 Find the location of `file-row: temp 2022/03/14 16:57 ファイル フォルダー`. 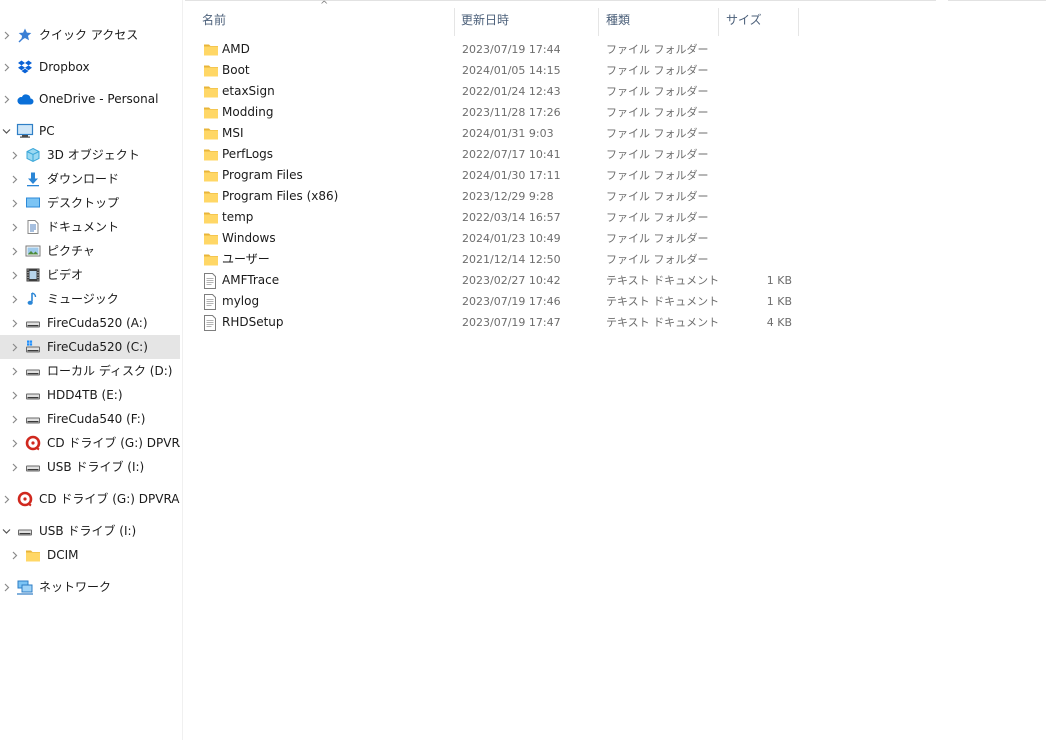

file-row: temp 2022/03/14 16:57 ファイル フォルダー is located at coordinates (500, 217).